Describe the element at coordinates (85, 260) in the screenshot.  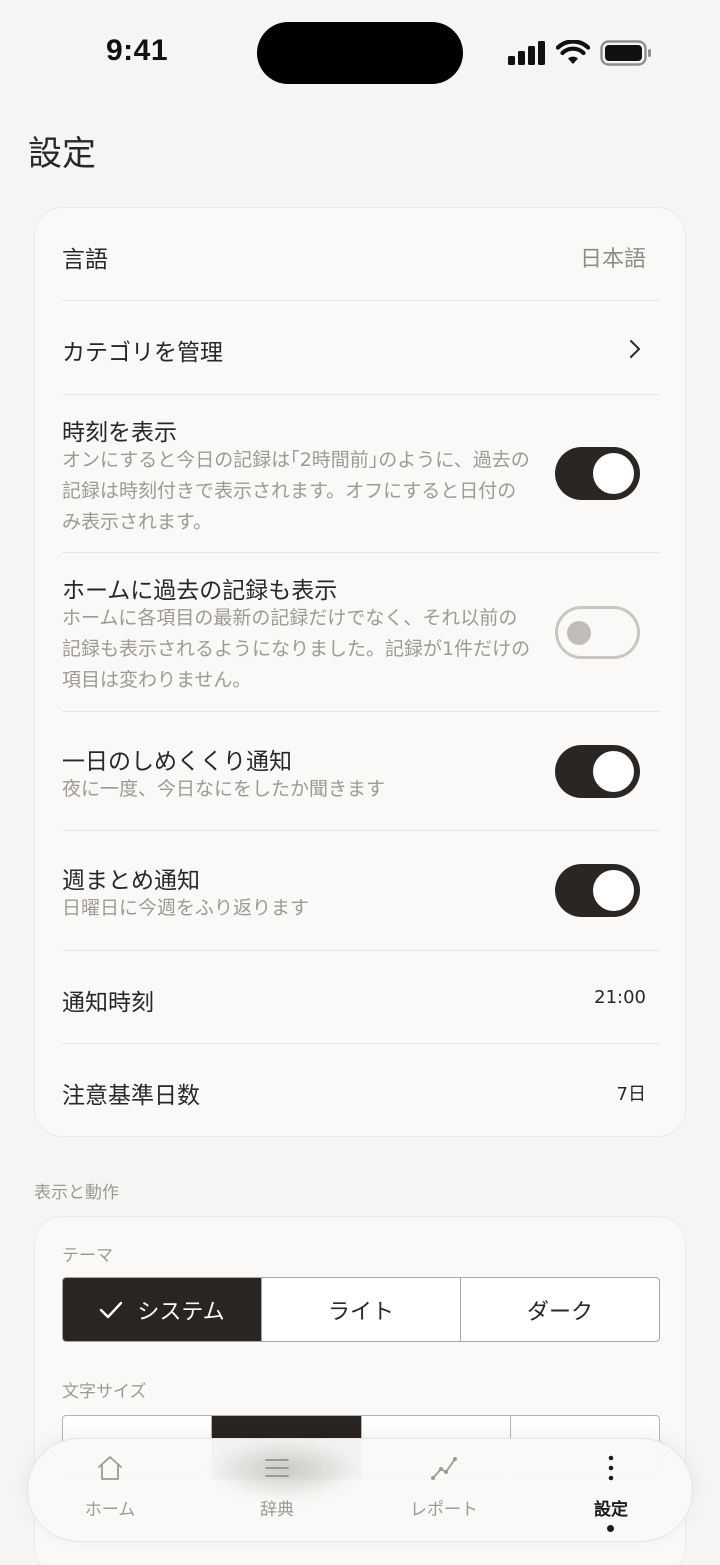
I see `language-label: 言語` at that location.